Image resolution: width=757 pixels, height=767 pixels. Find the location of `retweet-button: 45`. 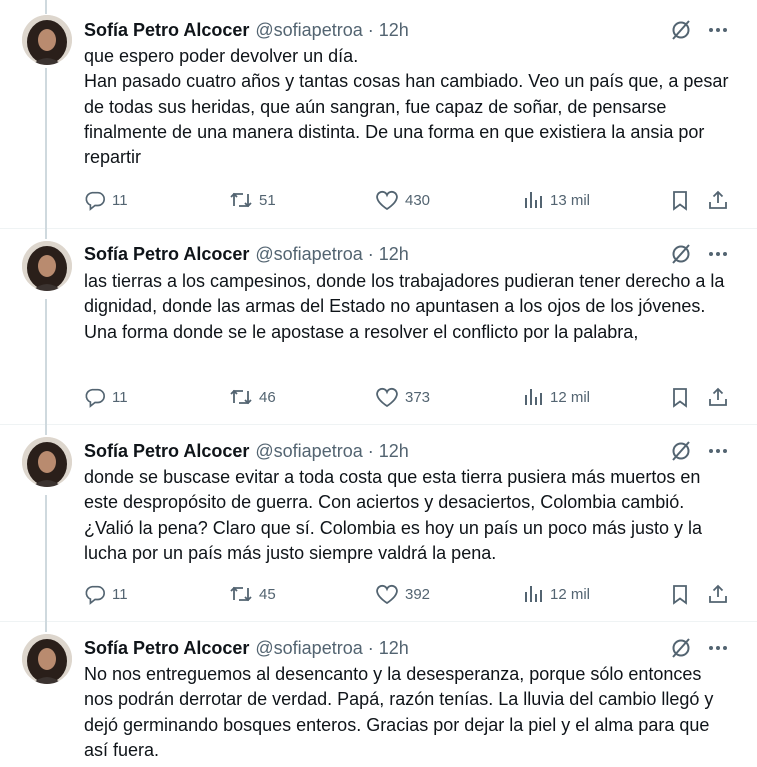

retweet-button: 45 is located at coordinates (252, 594).